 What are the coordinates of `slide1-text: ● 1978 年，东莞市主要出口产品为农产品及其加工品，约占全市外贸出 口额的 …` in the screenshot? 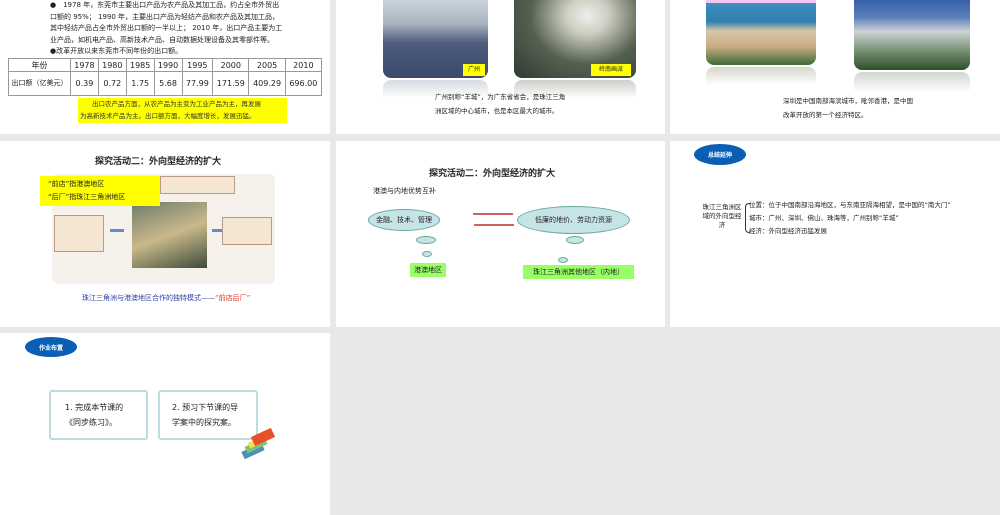 It's located at (166, 29).